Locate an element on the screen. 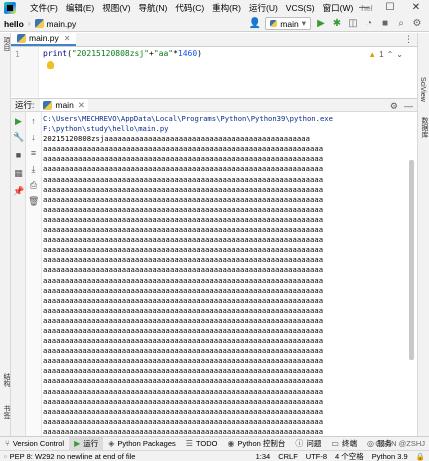 Image resolution: width=429 pixels, height=461 pixels. run-tab-main: main ✕ is located at coordinates (64, 105).